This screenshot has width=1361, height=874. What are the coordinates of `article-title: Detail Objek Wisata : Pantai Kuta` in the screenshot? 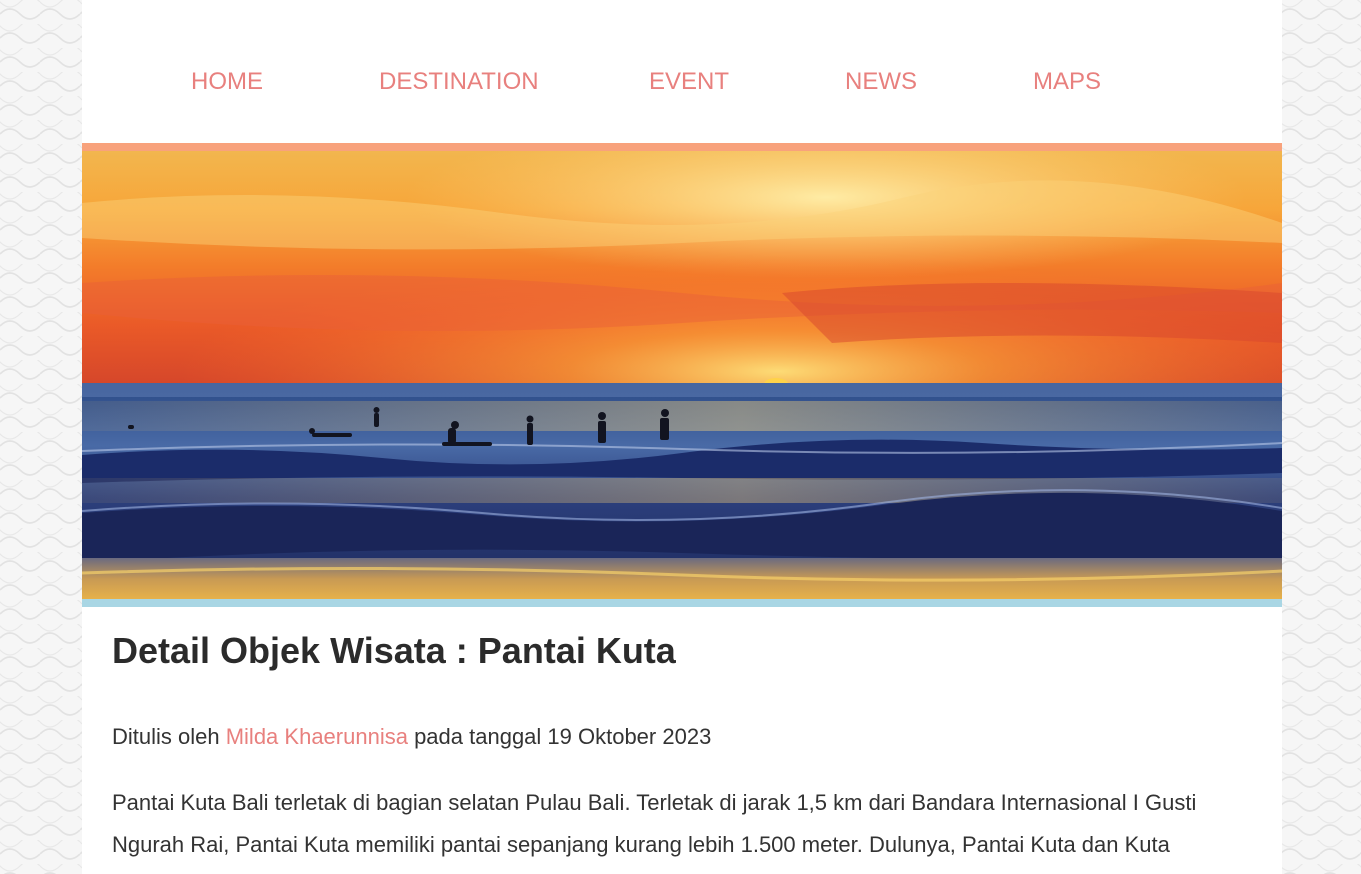 It's located at (394, 650).